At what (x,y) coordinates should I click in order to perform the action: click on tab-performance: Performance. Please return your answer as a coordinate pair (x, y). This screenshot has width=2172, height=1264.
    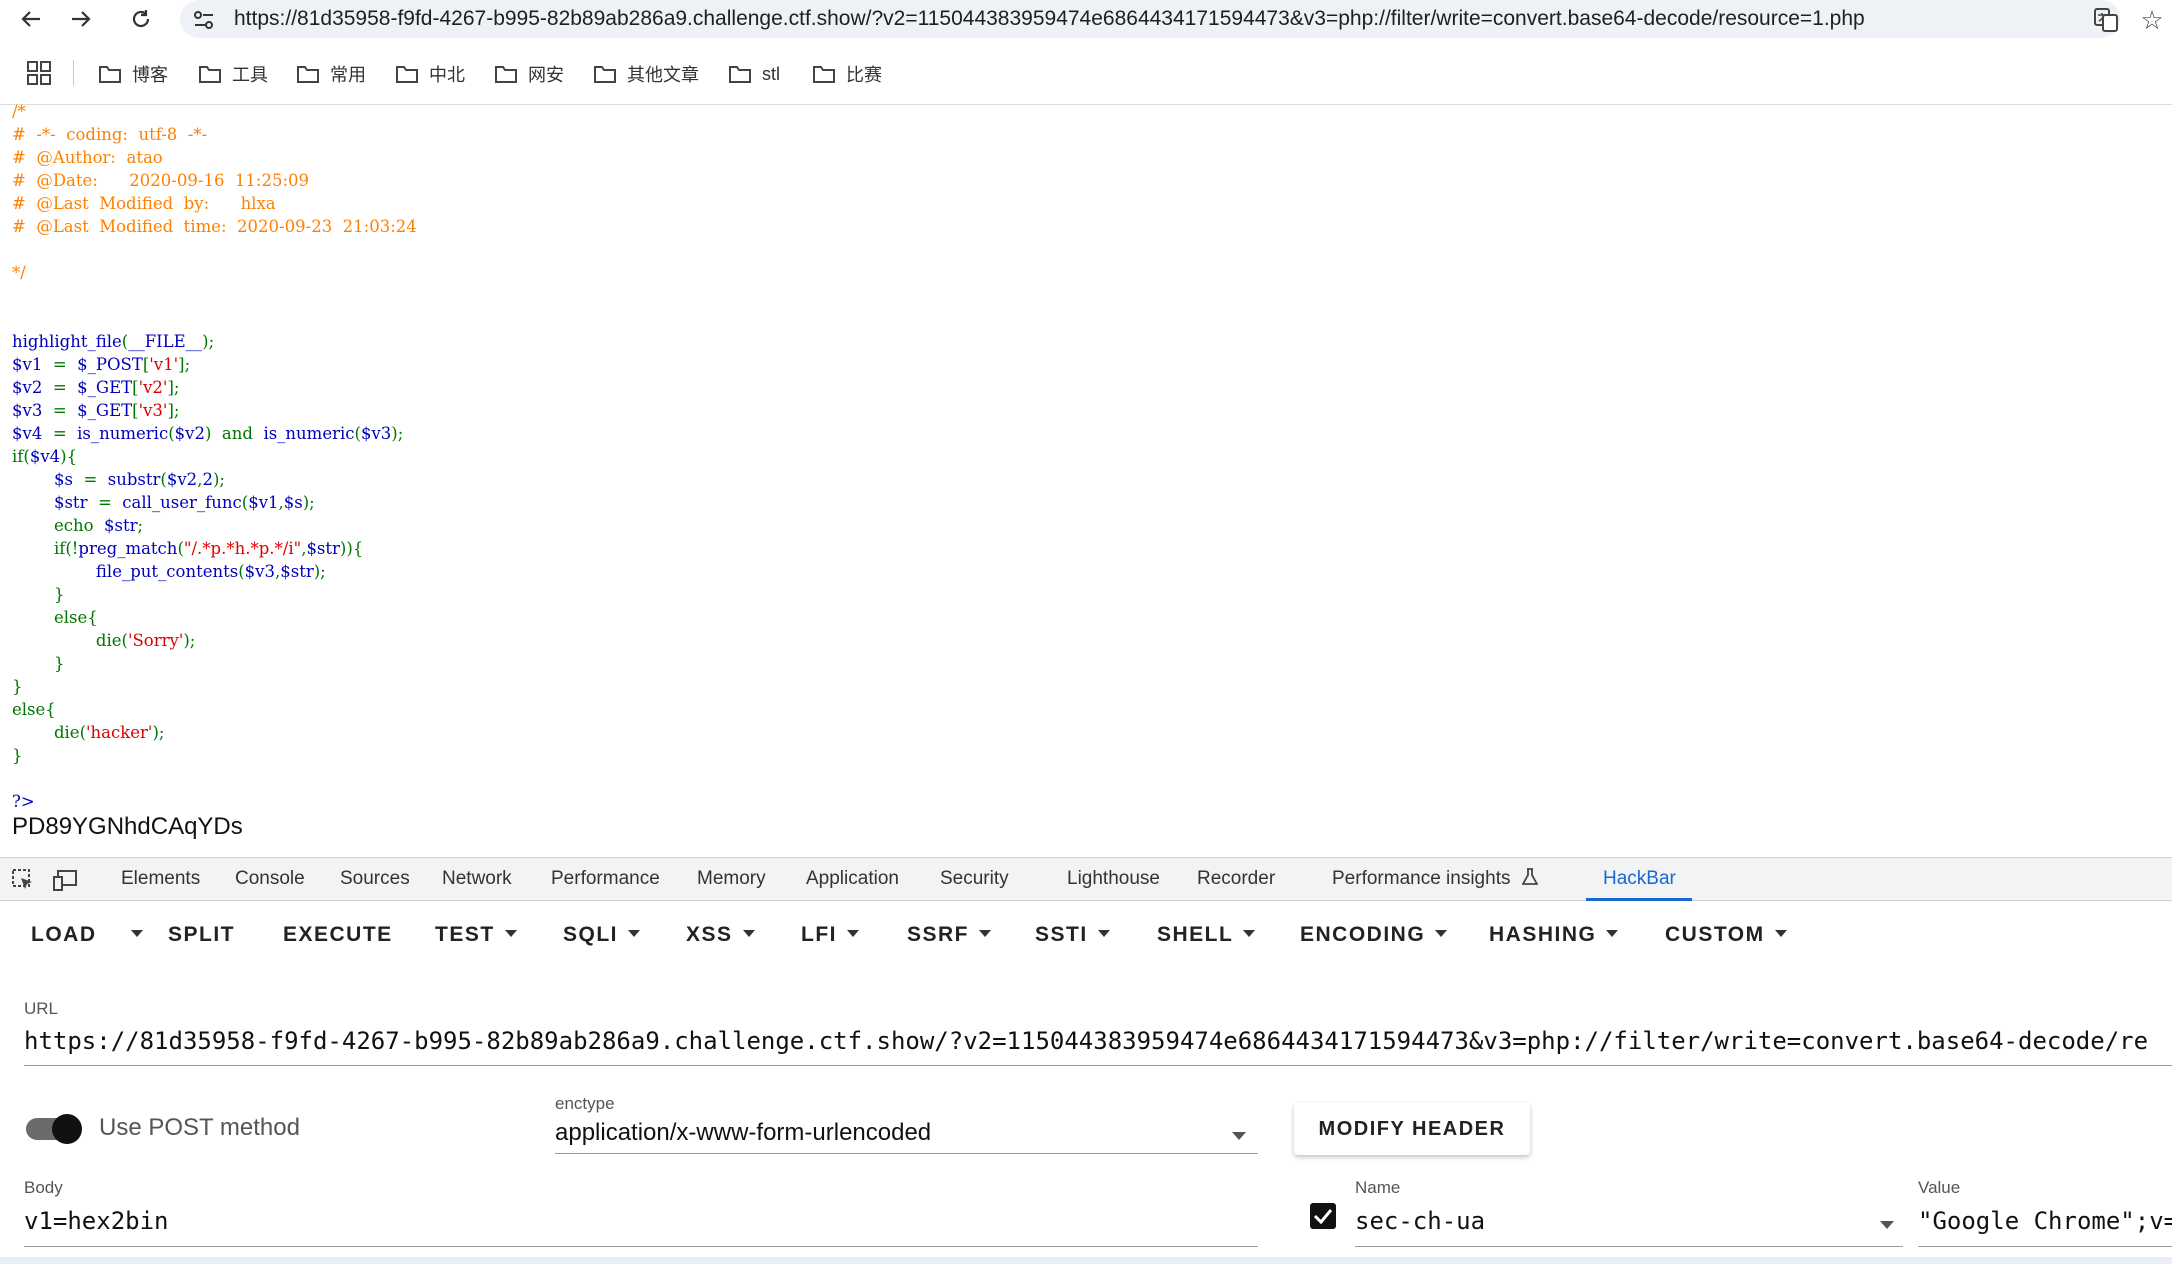
    Looking at the image, I should click on (605, 879).